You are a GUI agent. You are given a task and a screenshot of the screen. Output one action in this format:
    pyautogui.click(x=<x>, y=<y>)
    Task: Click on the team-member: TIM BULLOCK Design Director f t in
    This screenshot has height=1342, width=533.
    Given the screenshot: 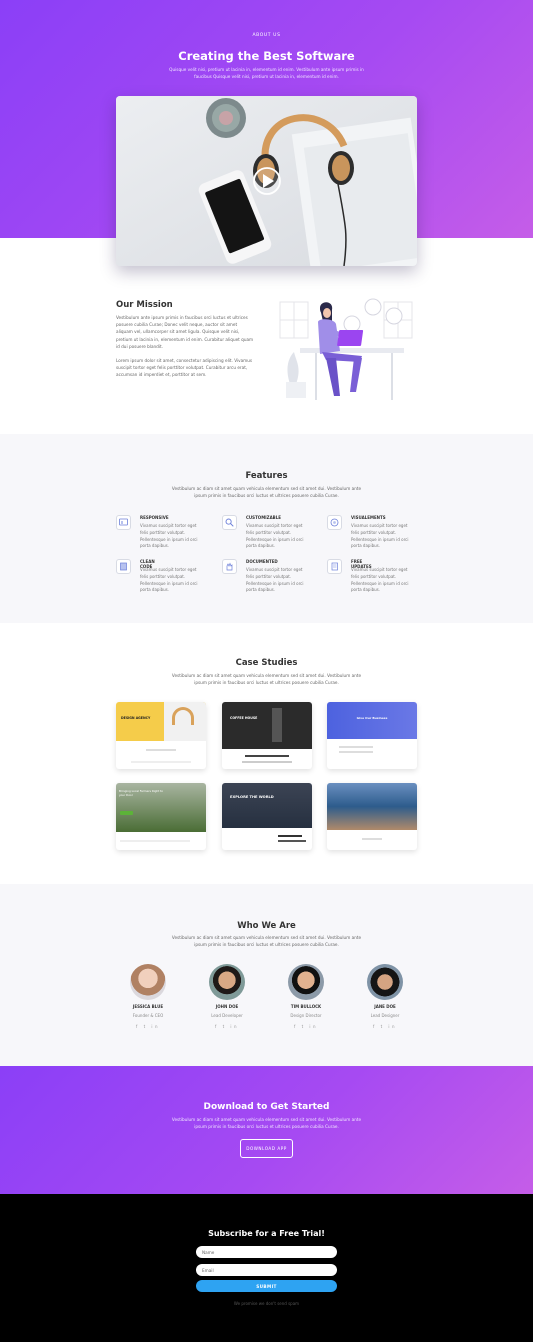 What is the action you would take?
    pyautogui.click(x=292, y=996)
    